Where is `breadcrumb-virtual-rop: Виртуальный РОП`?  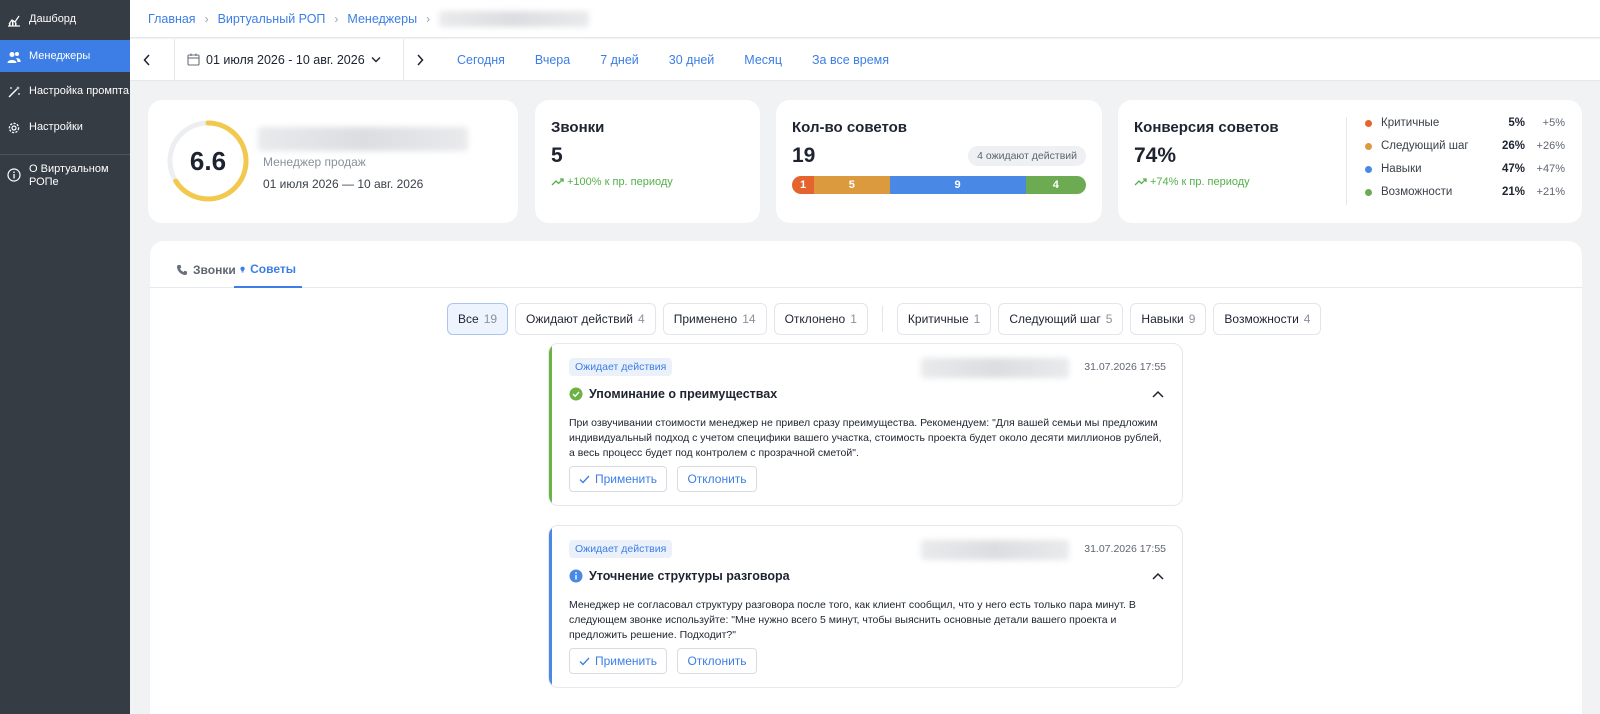
breadcrumb-virtual-rop: Виртуальный РОП is located at coordinates (272, 19).